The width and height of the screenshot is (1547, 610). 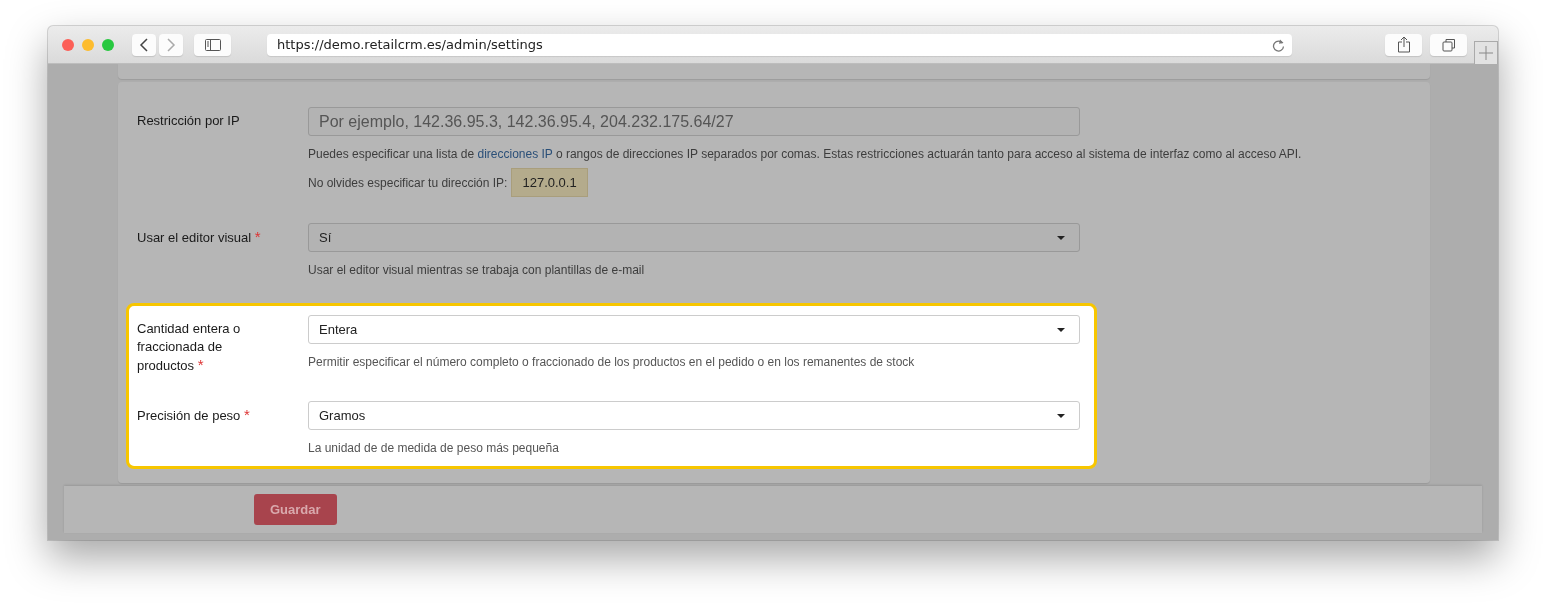 What do you see at coordinates (1278, 44) in the screenshot?
I see `reload-icon` at bounding box center [1278, 44].